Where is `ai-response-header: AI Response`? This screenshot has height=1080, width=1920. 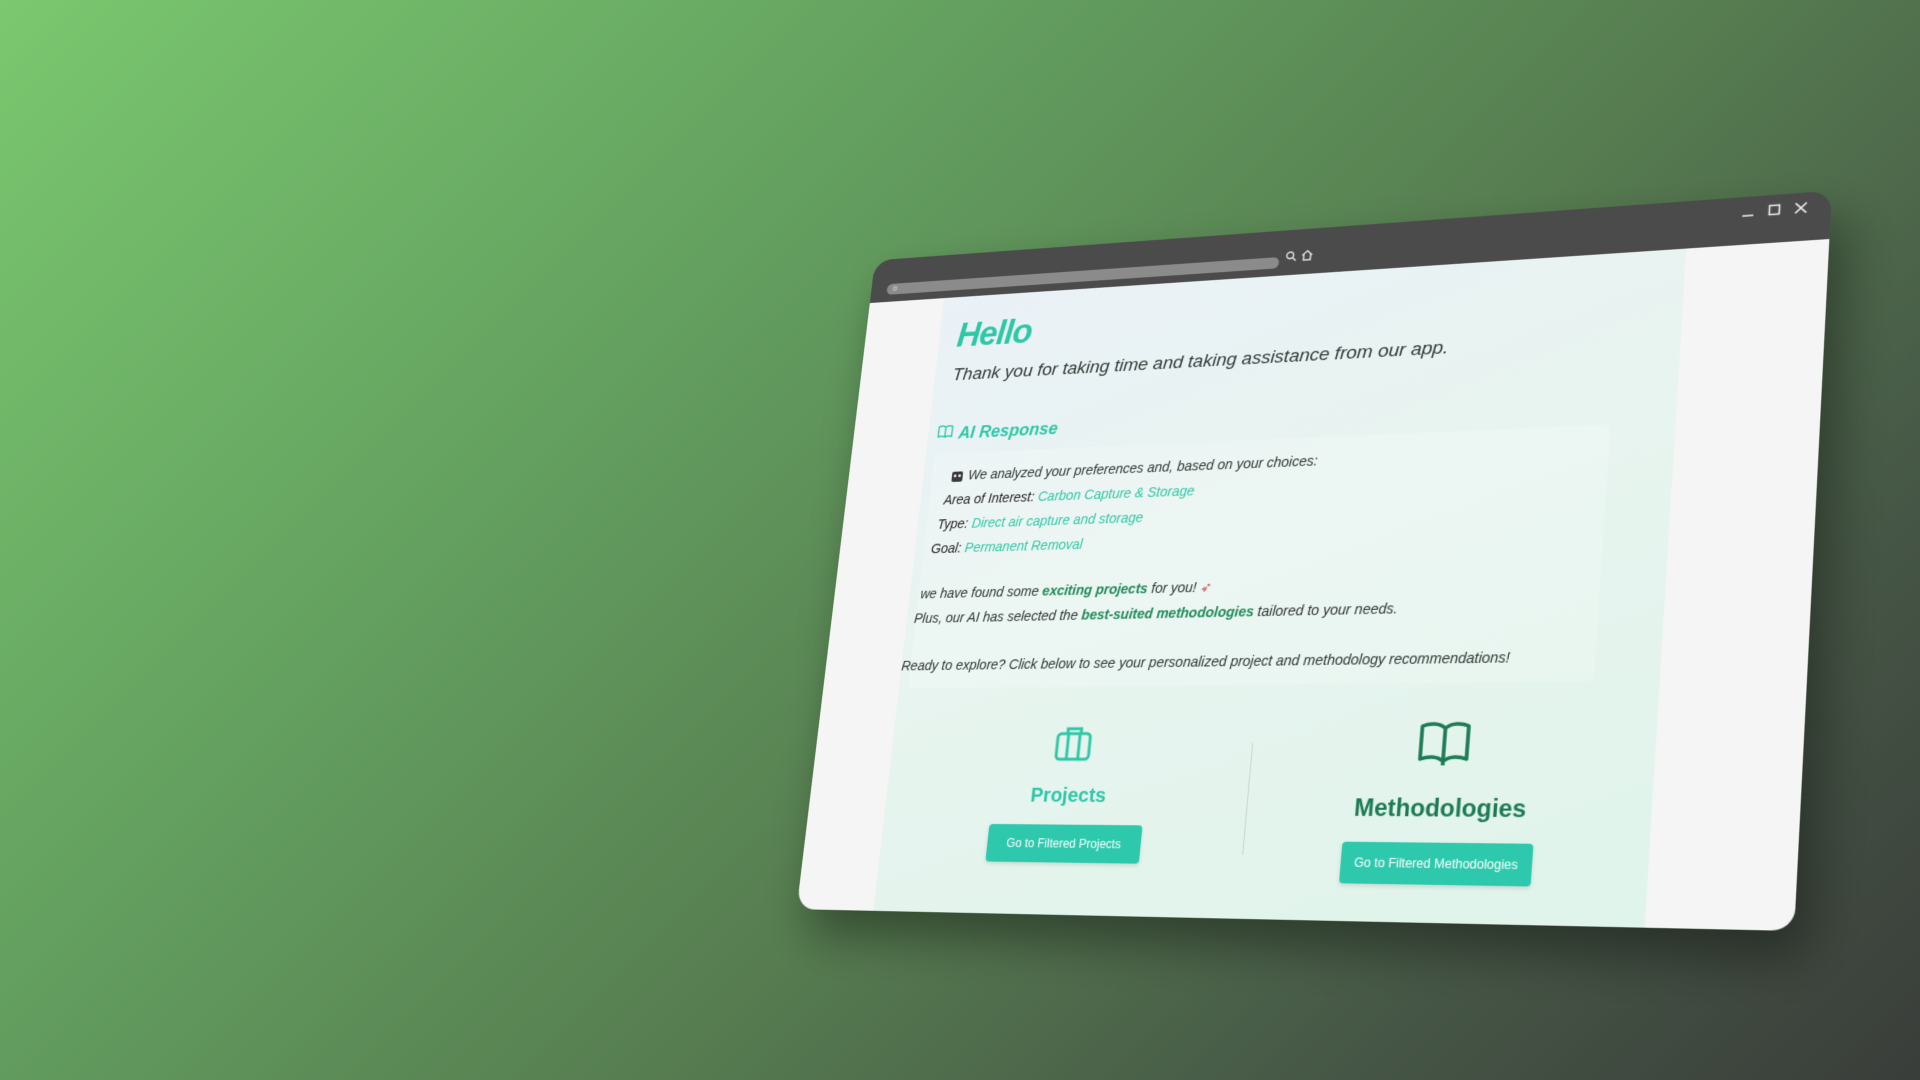 ai-response-header: AI Response is located at coordinates (997, 431).